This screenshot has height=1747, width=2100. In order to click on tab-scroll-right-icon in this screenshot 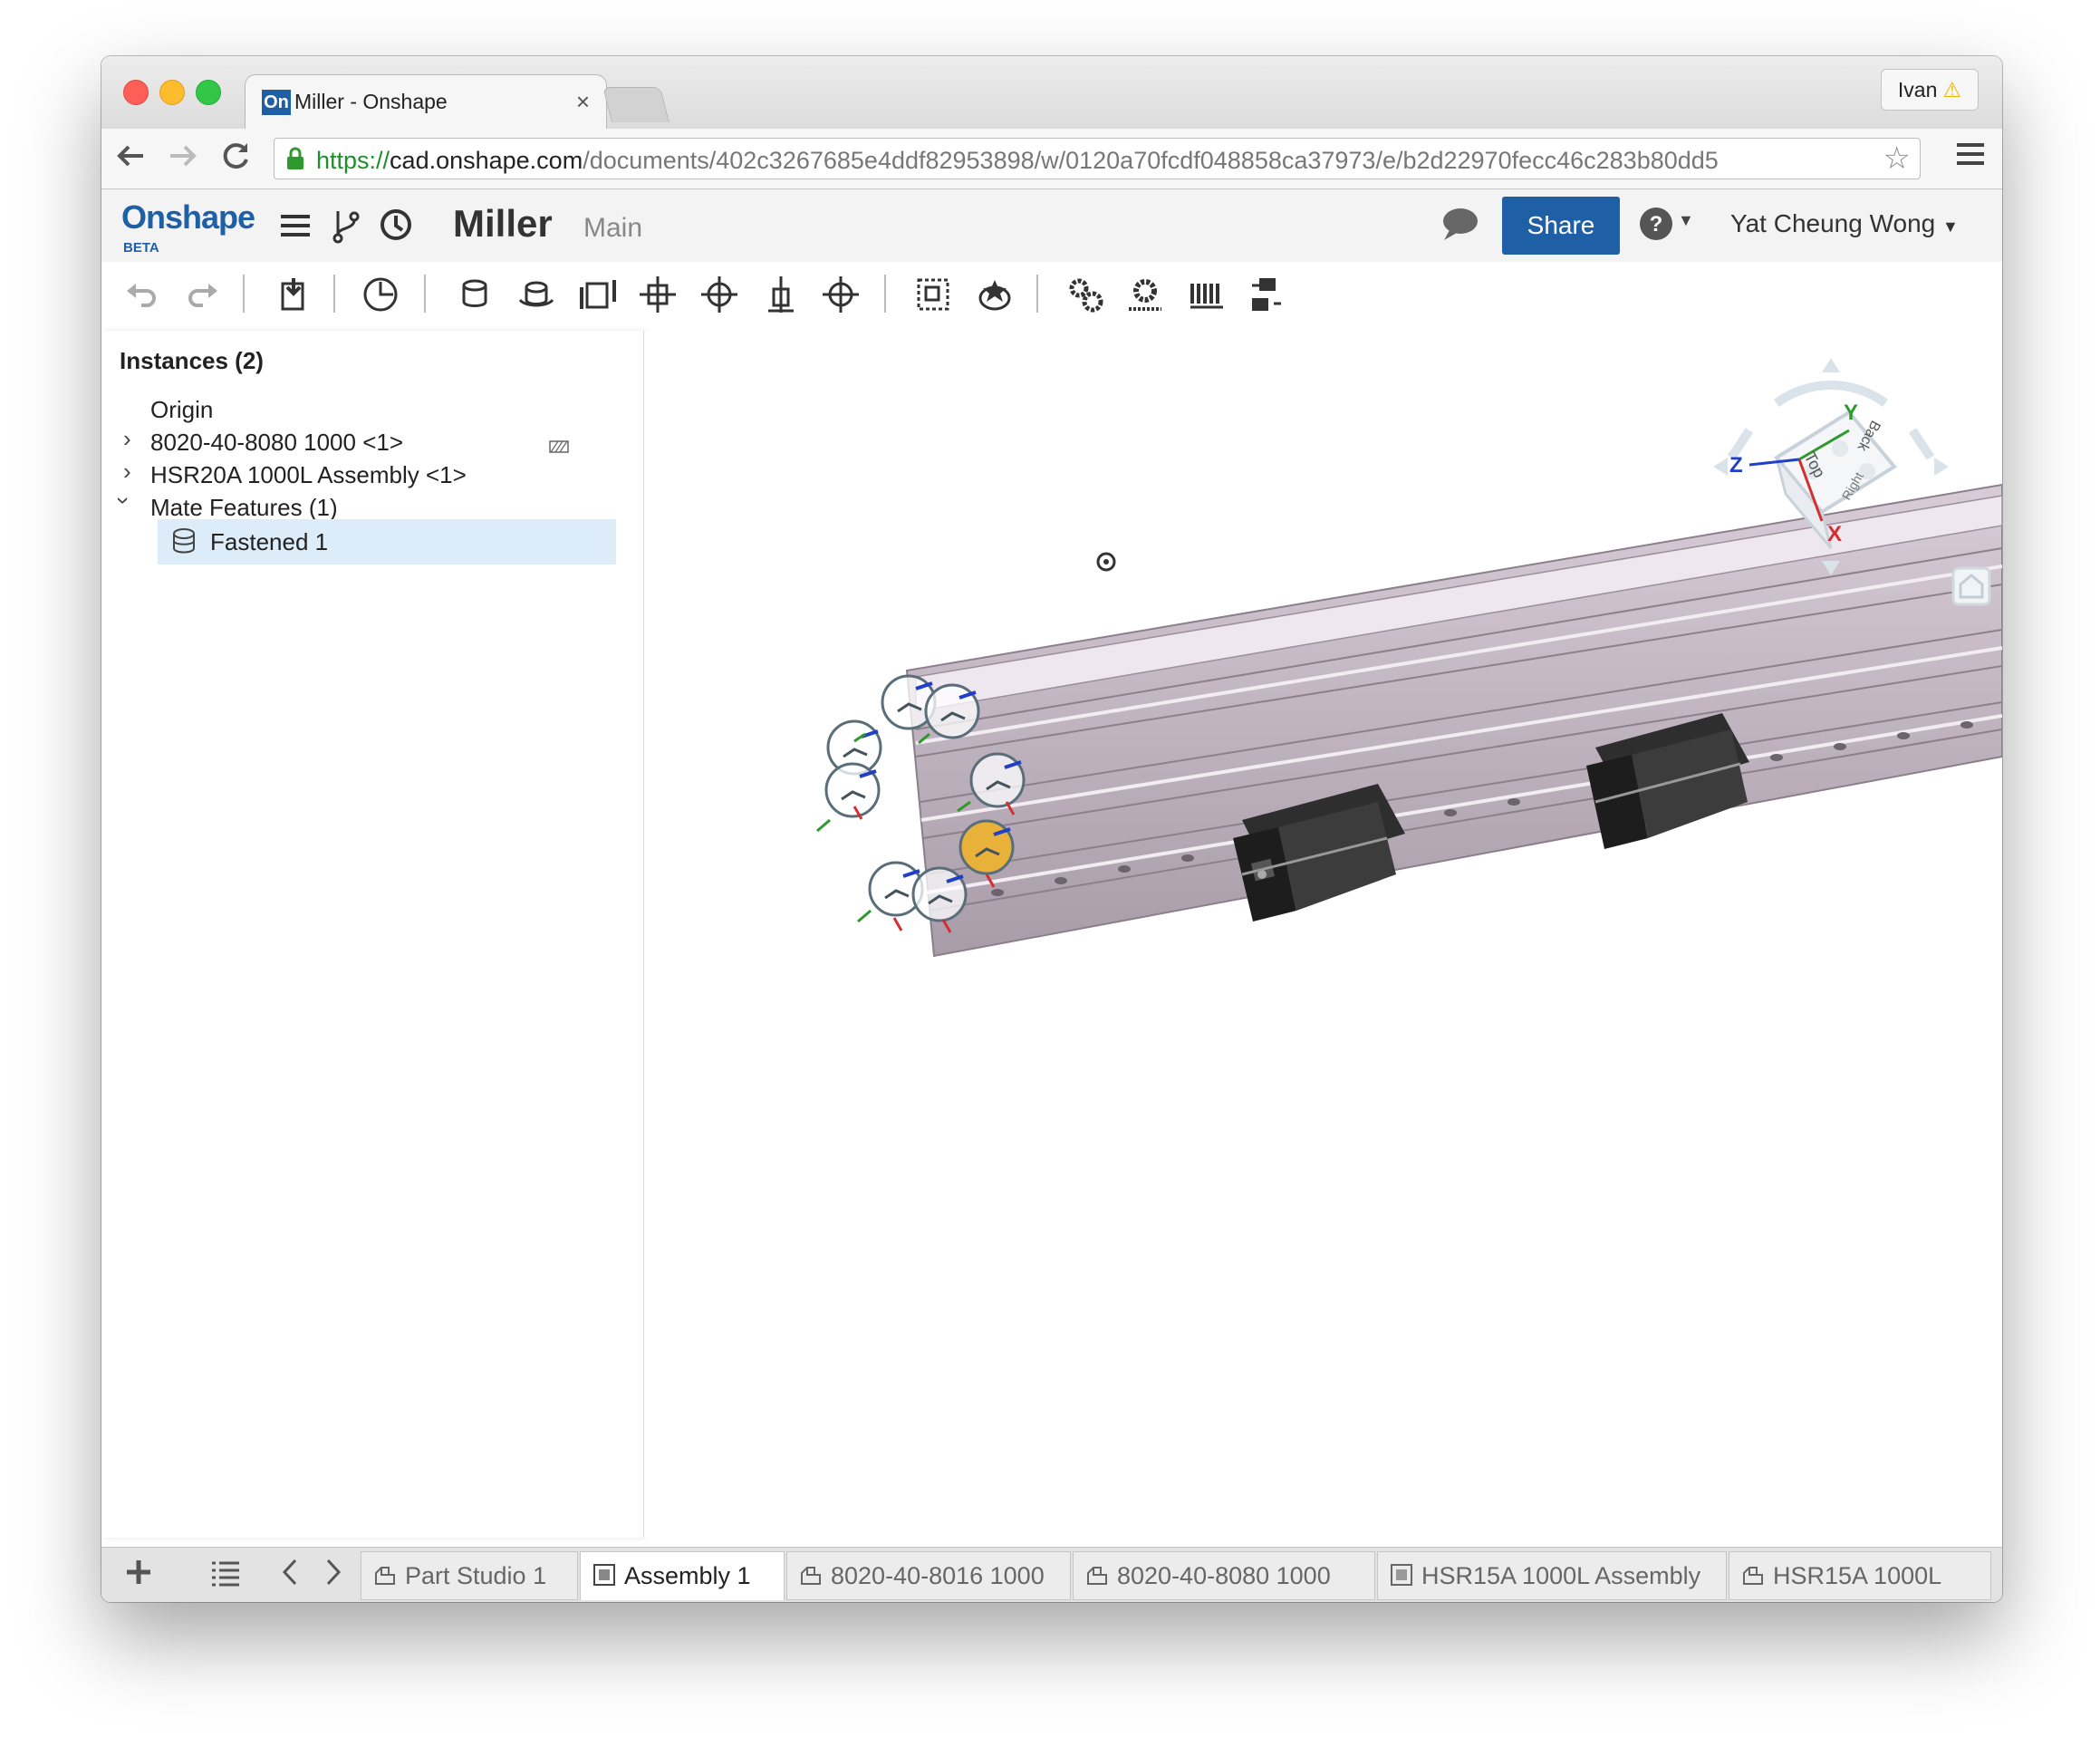, I will do `click(333, 1576)`.